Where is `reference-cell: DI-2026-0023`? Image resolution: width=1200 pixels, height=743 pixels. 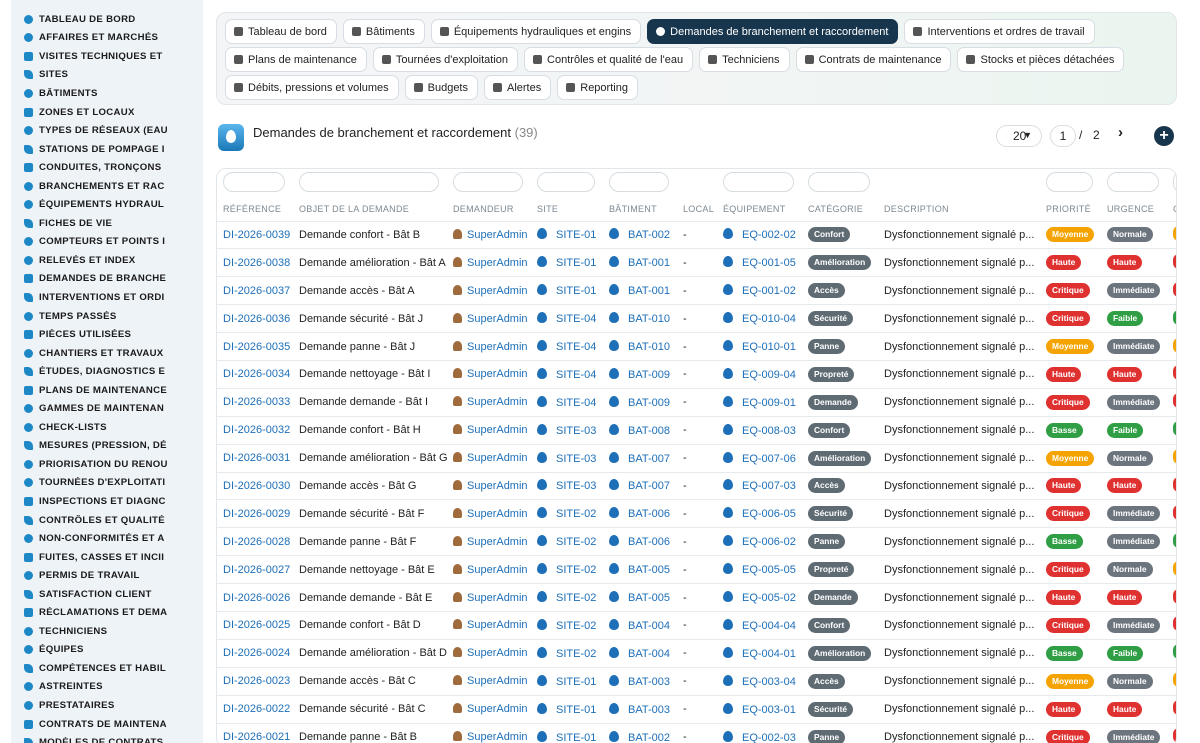
reference-cell: DI-2026-0023 is located at coordinates (255, 681).